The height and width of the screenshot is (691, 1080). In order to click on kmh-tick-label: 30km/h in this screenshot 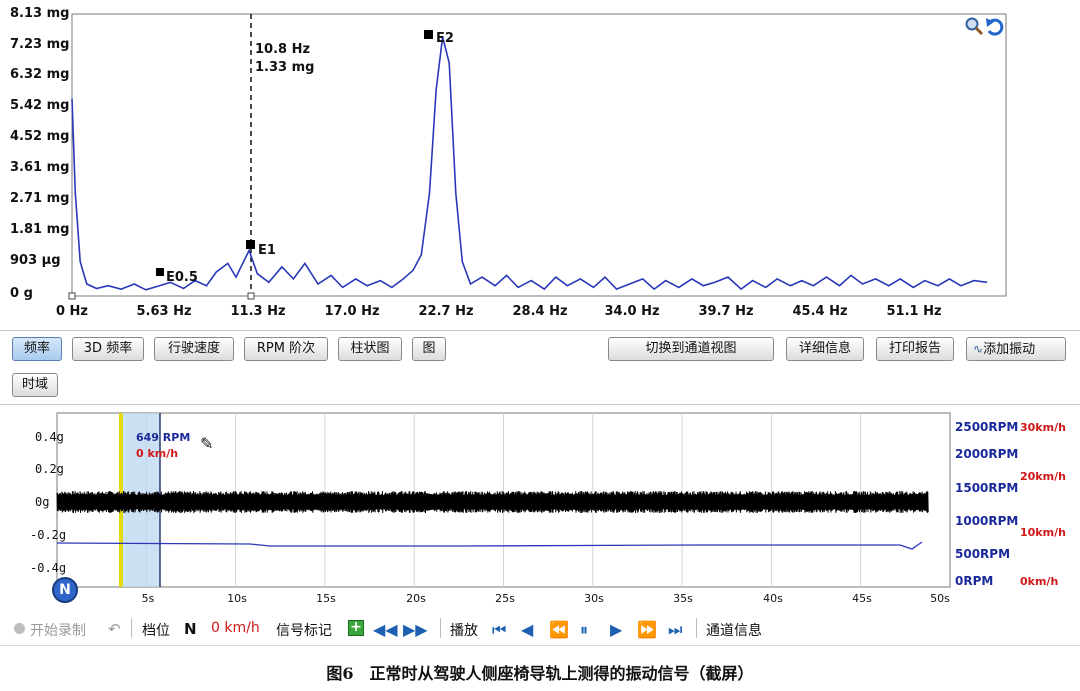, I will do `click(1043, 427)`.